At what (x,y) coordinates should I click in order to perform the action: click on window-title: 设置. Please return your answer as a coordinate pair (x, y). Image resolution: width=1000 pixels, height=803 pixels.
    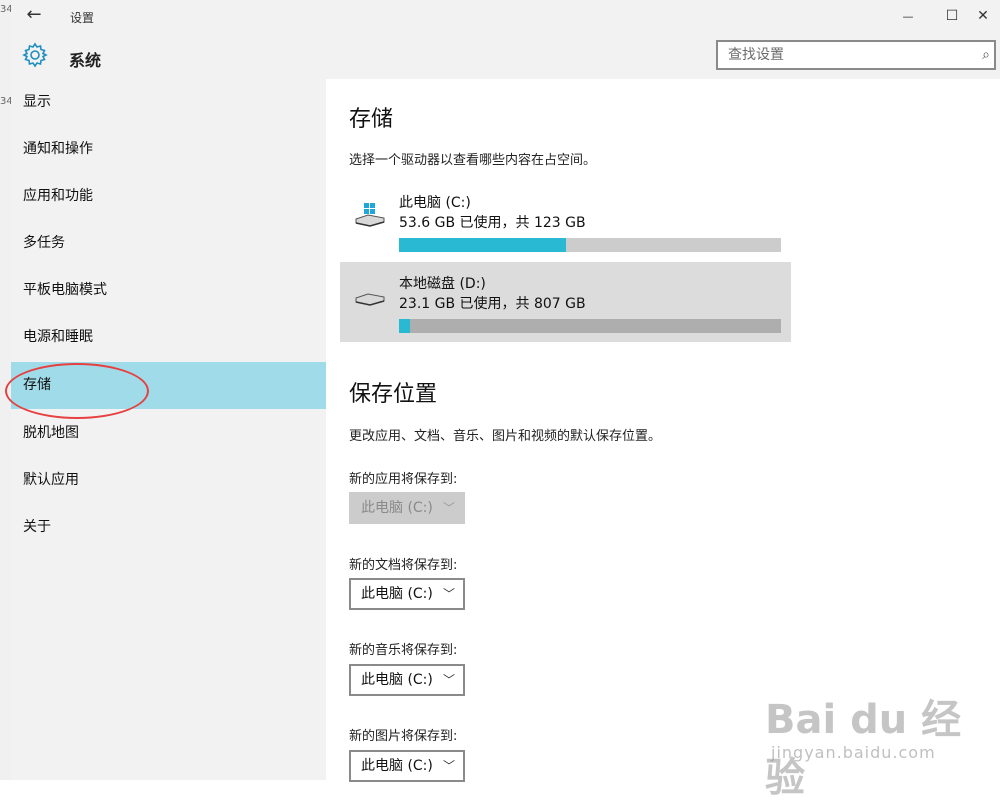
    Looking at the image, I should click on (82, 18).